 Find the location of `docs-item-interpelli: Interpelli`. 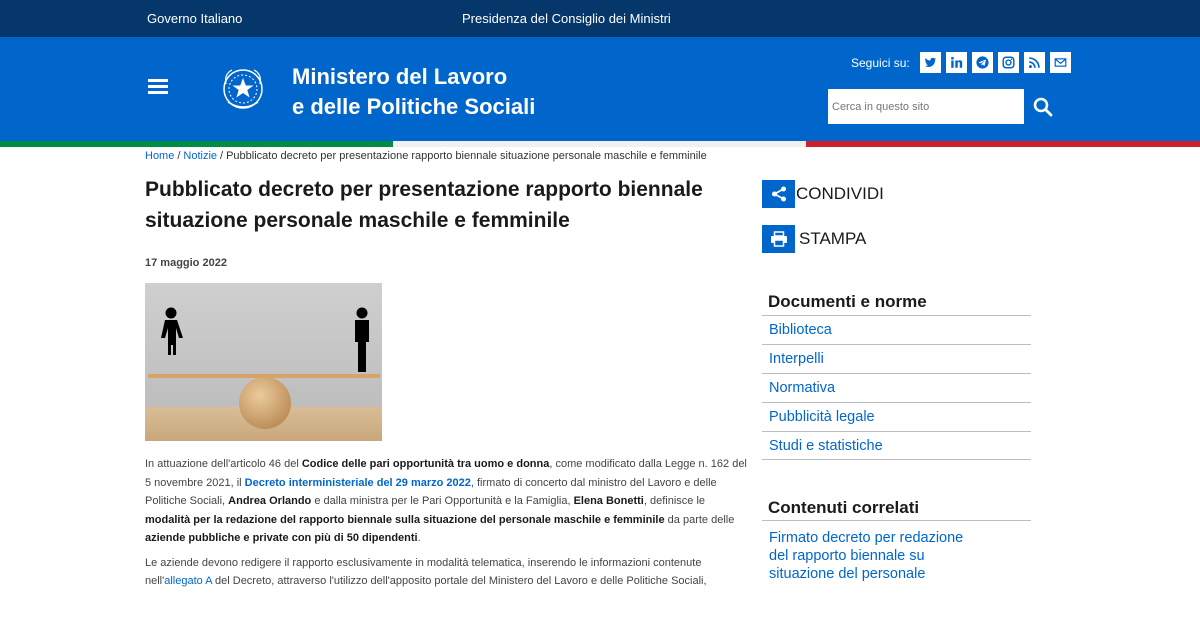

docs-item-interpelli: Interpelli is located at coordinates (896, 358).